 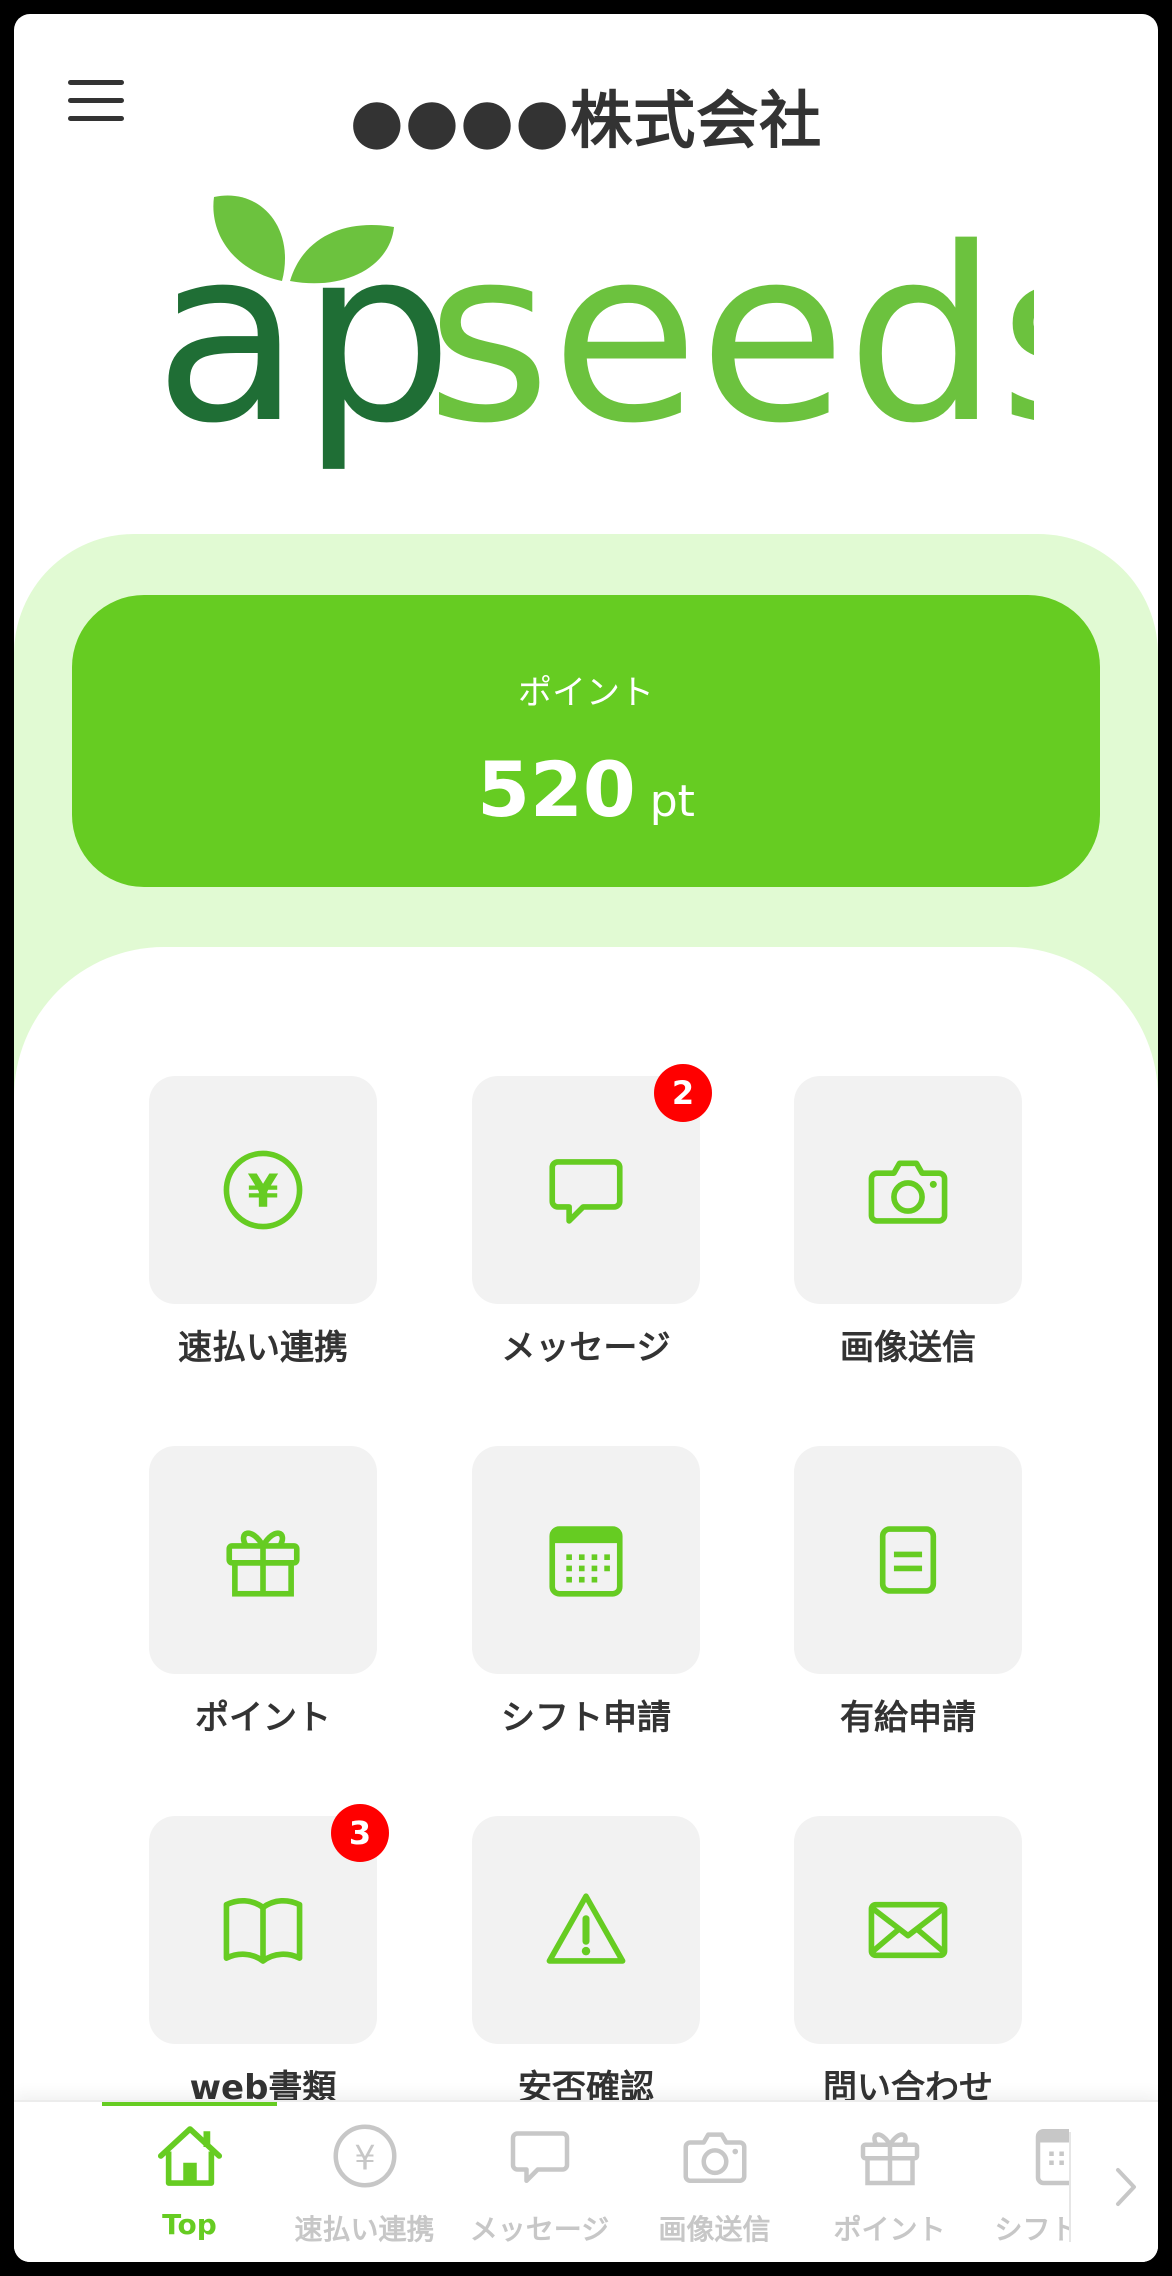 What do you see at coordinates (360, 1833) in the screenshot?
I see `web-docs-badge: 3` at bounding box center [360, 1833].